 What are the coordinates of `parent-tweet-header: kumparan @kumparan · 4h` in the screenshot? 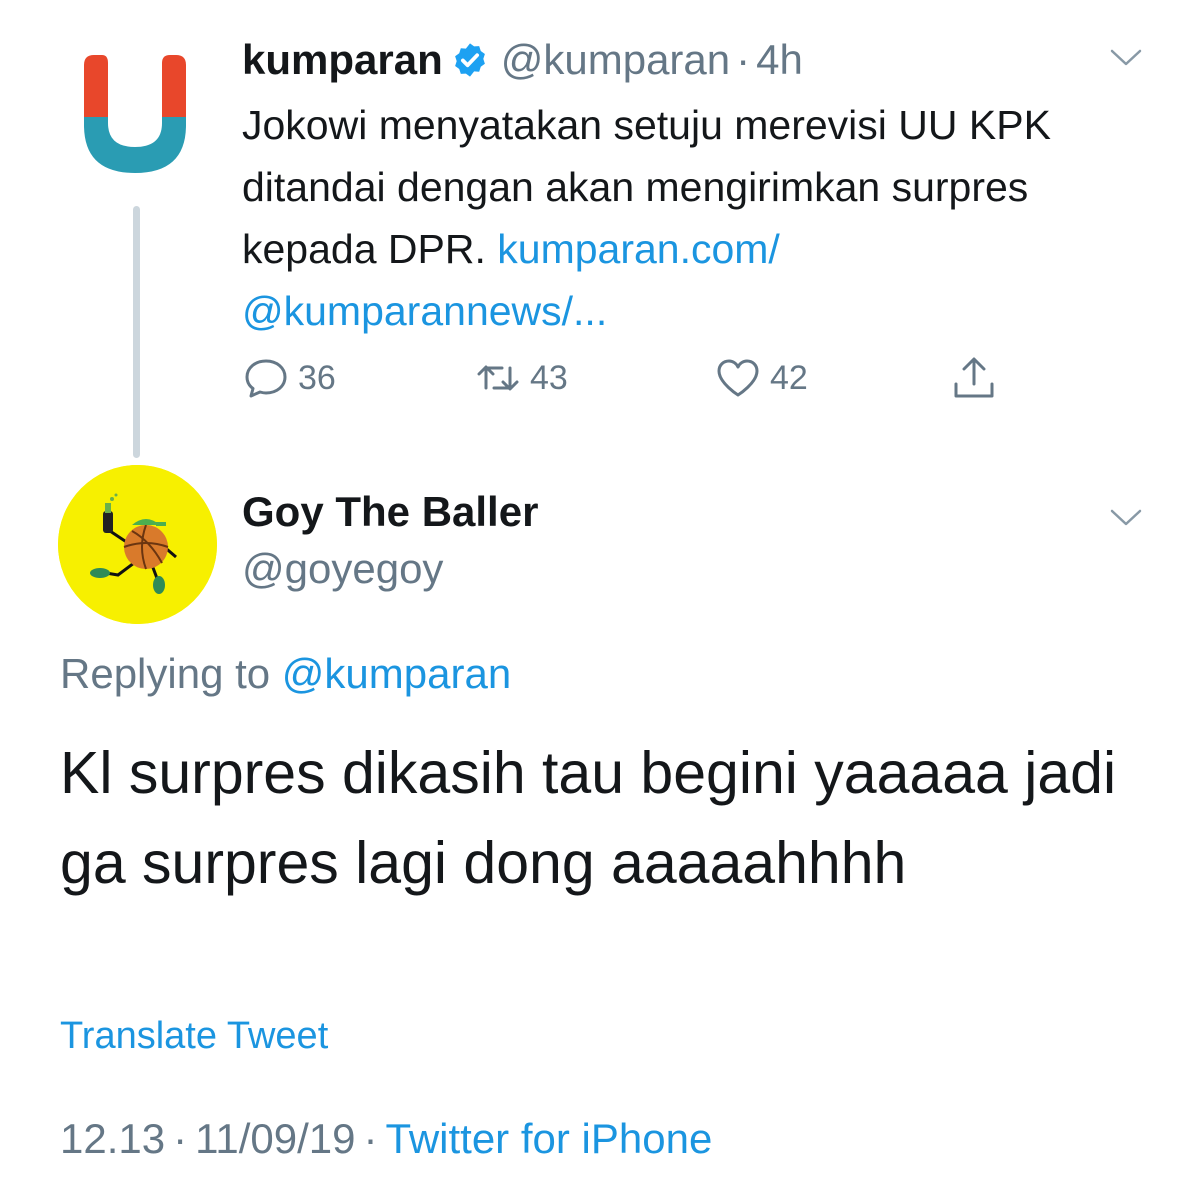 It's located at (522, 60).